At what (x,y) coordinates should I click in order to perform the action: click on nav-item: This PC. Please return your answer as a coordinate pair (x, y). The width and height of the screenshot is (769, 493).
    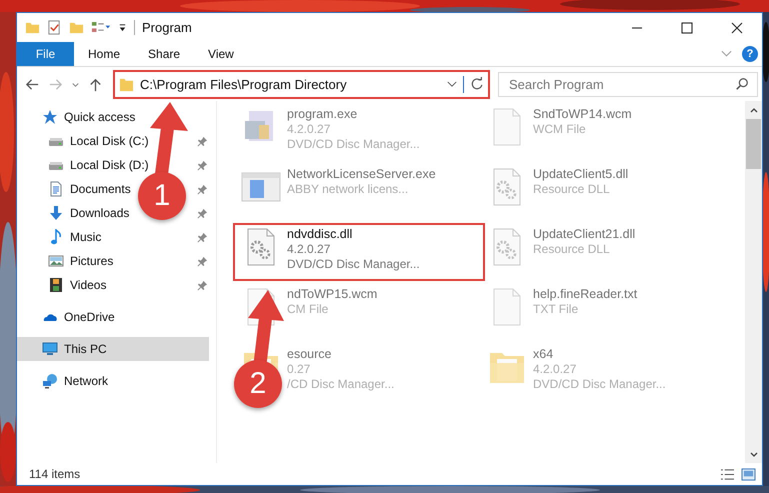
    Looking at the image, I should click on (113, 349).